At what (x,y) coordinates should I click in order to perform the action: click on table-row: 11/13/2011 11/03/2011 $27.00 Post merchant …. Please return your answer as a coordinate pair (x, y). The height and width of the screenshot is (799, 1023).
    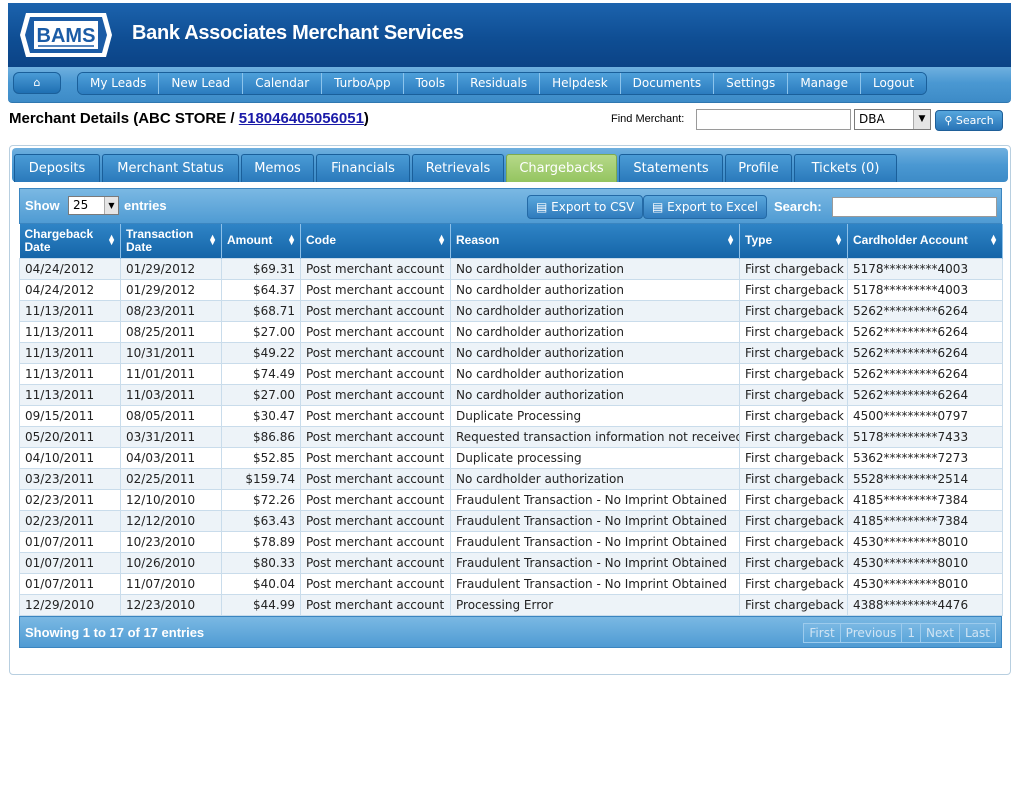
    Looking at the image, I should click on (511, 394).